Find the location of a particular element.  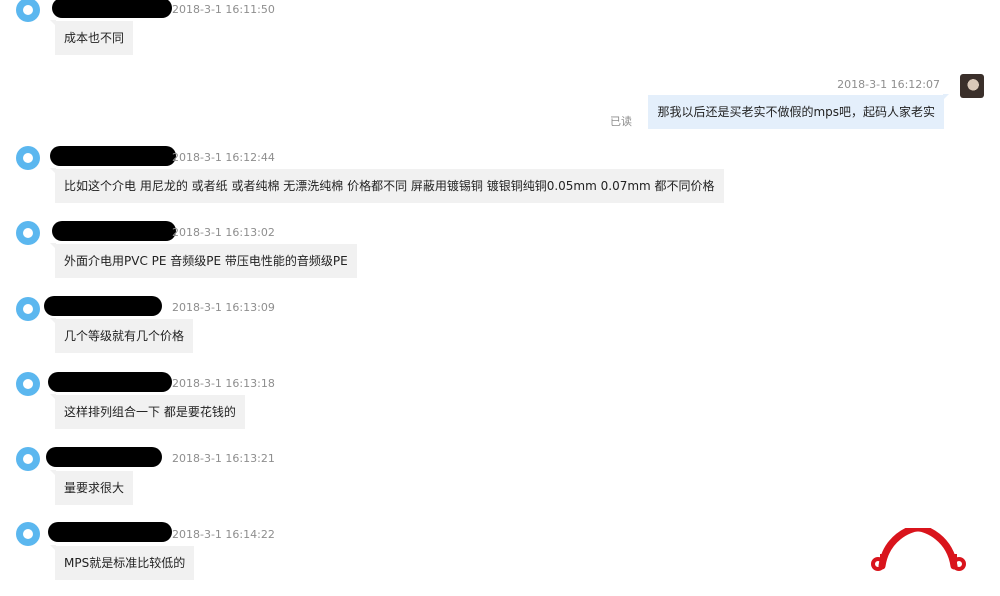

message-timestamp: 2018-3-1 16:11:50 is located at coordinates (223, 9).